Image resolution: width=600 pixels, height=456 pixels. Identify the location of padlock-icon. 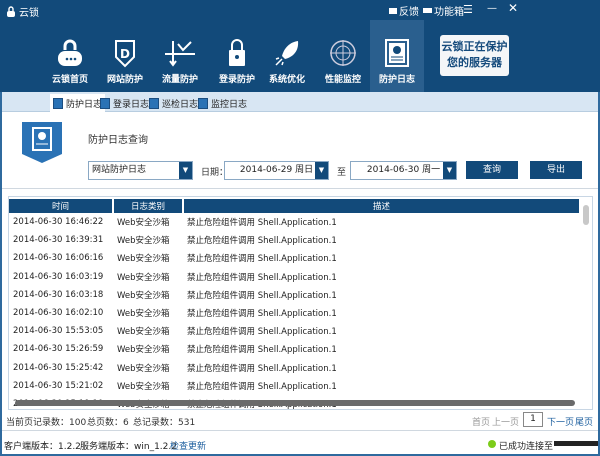
(237, 52).